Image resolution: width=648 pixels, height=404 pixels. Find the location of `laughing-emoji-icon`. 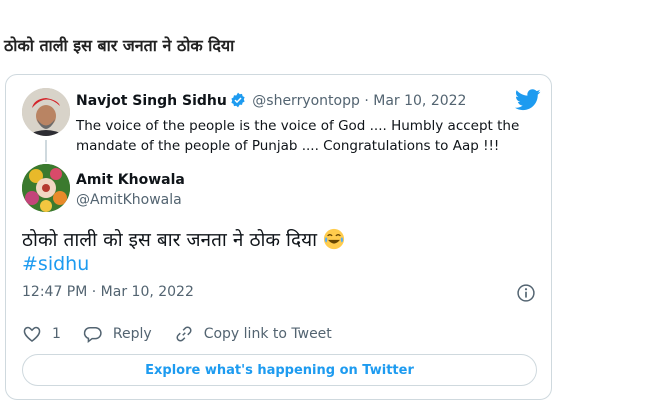

laughing-emoji-icon is located at coordinates (334, 239).